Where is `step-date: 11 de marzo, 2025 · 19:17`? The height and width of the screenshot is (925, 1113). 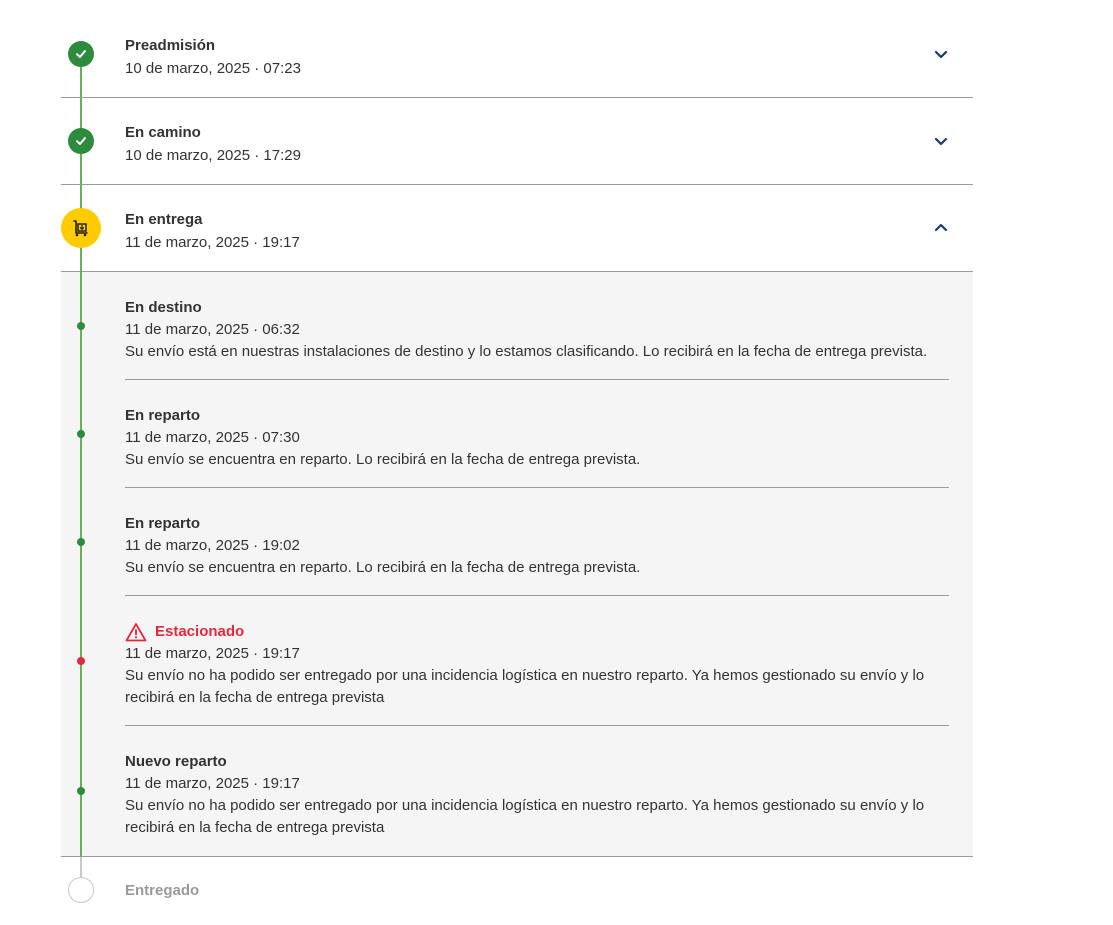 step-date: 11 de marzo, 2025 · 19:17 is located at coordinates (212, 242).